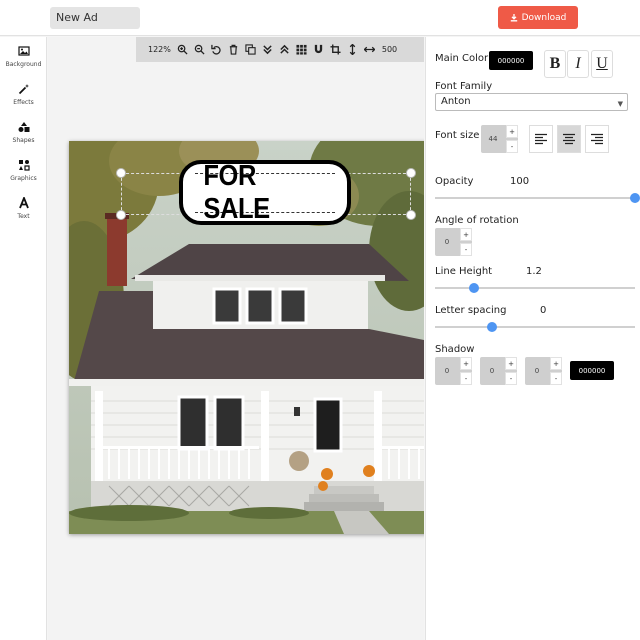 The width and height of the screenshot is (640, 640). What do you see at coordinates (520, 181) in the screenshot?
I see `opacity-value: 100` at bounding box center [520, 181].